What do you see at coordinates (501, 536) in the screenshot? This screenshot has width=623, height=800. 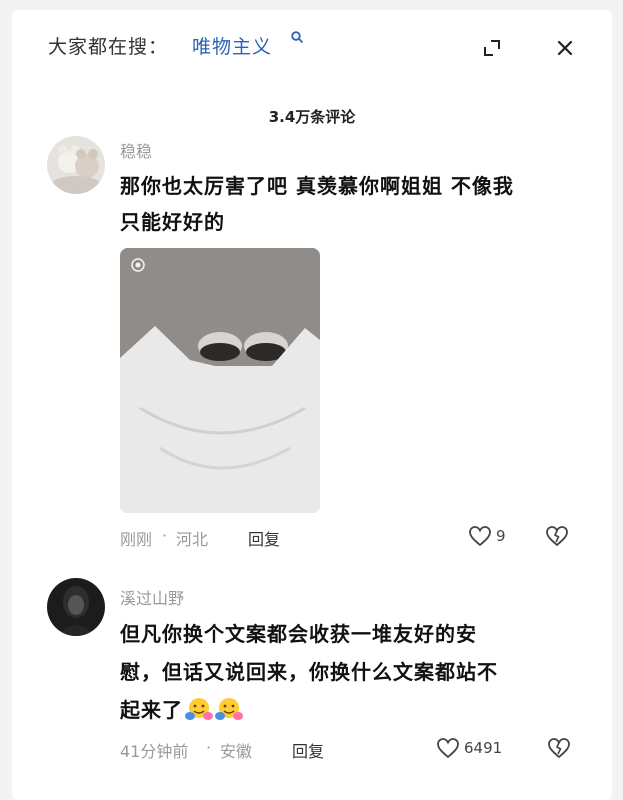 I see `like-count: 9` at bounding box center [501, 536].